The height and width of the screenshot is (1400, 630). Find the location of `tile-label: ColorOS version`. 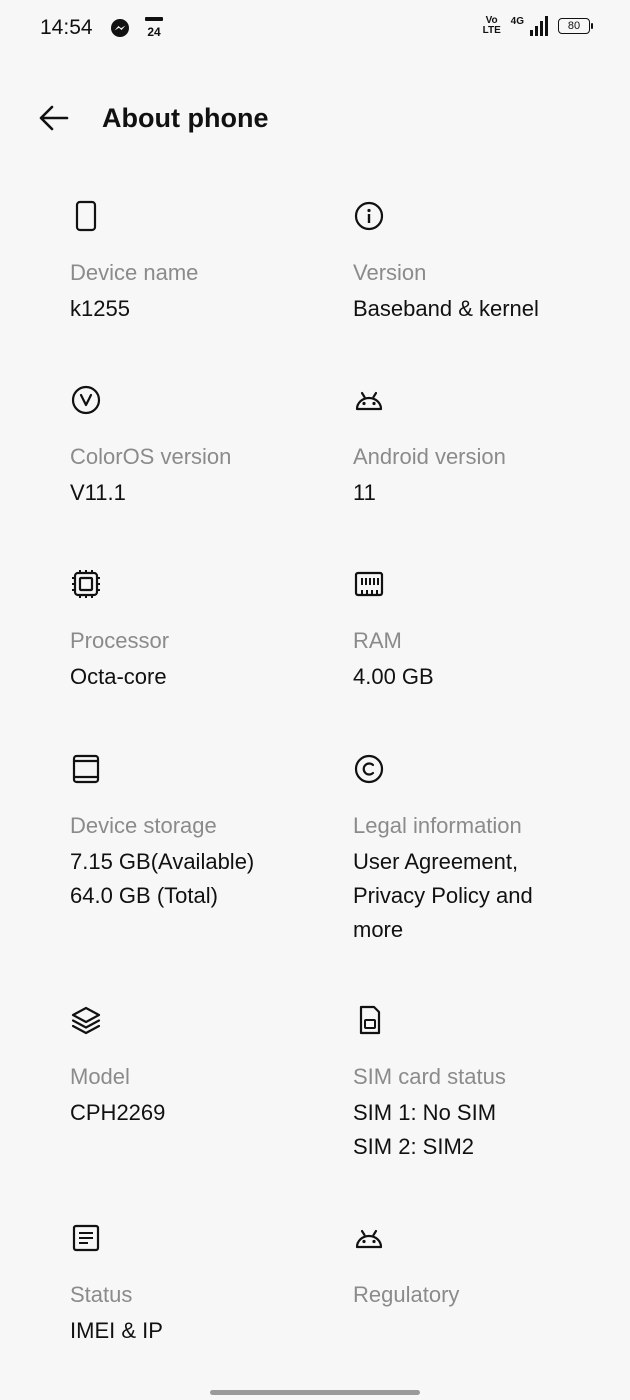

tile-label: ColorOS version is located at coordinates (151, 456).